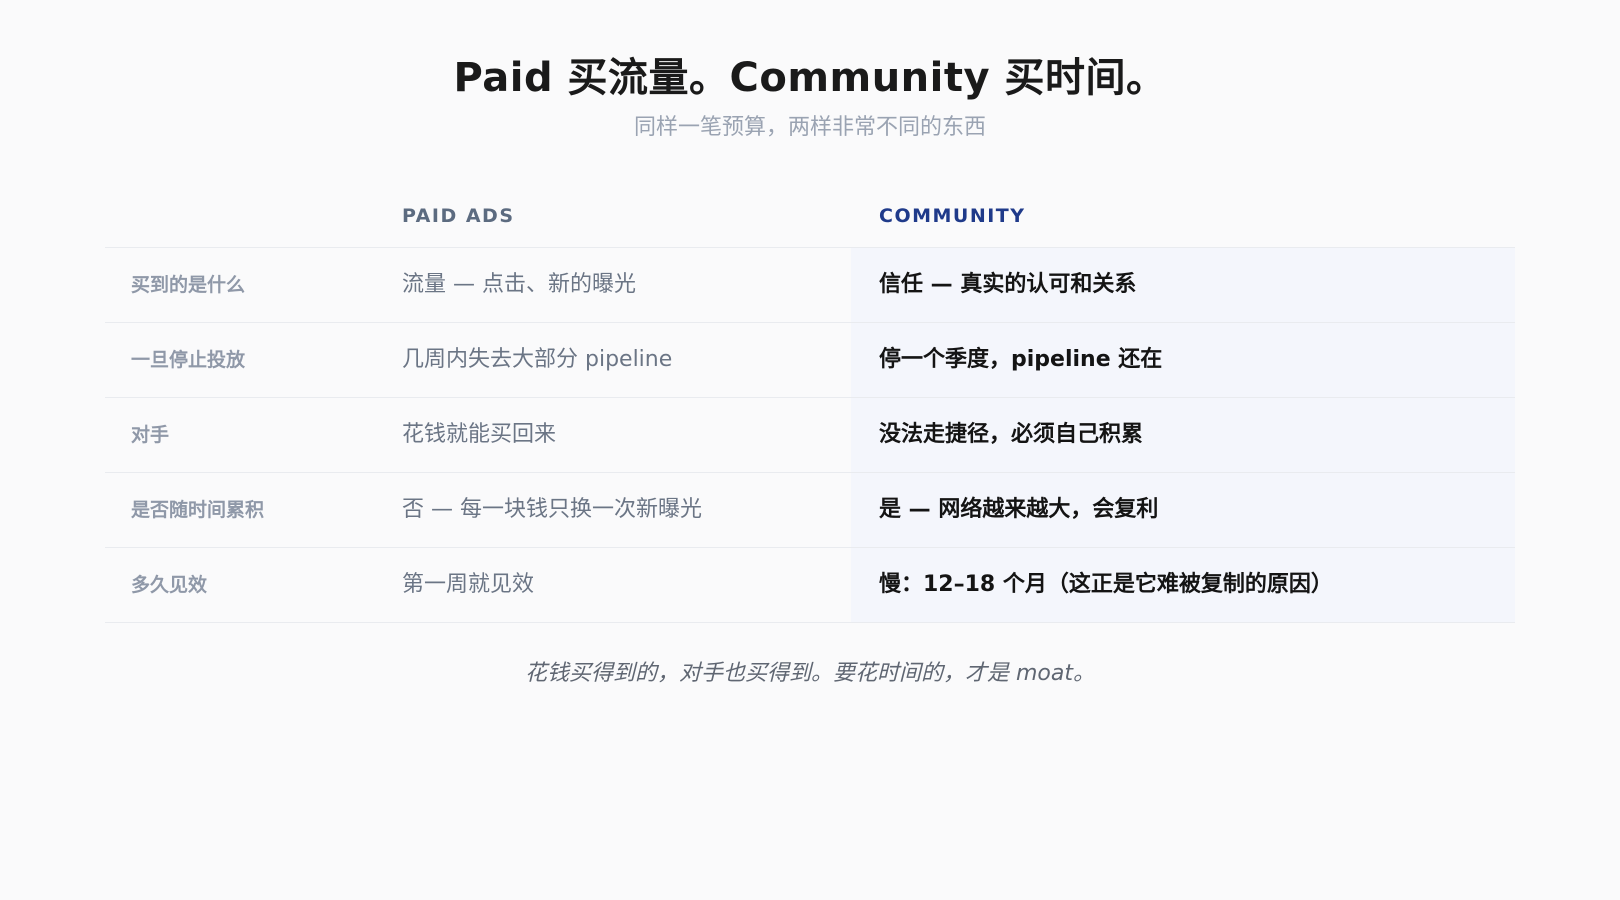 The height and width of the screenshot is (900, 1620). I want to click on paid-cell: 否 — 每一块钱只换一次新曝光, so click(552, 509).